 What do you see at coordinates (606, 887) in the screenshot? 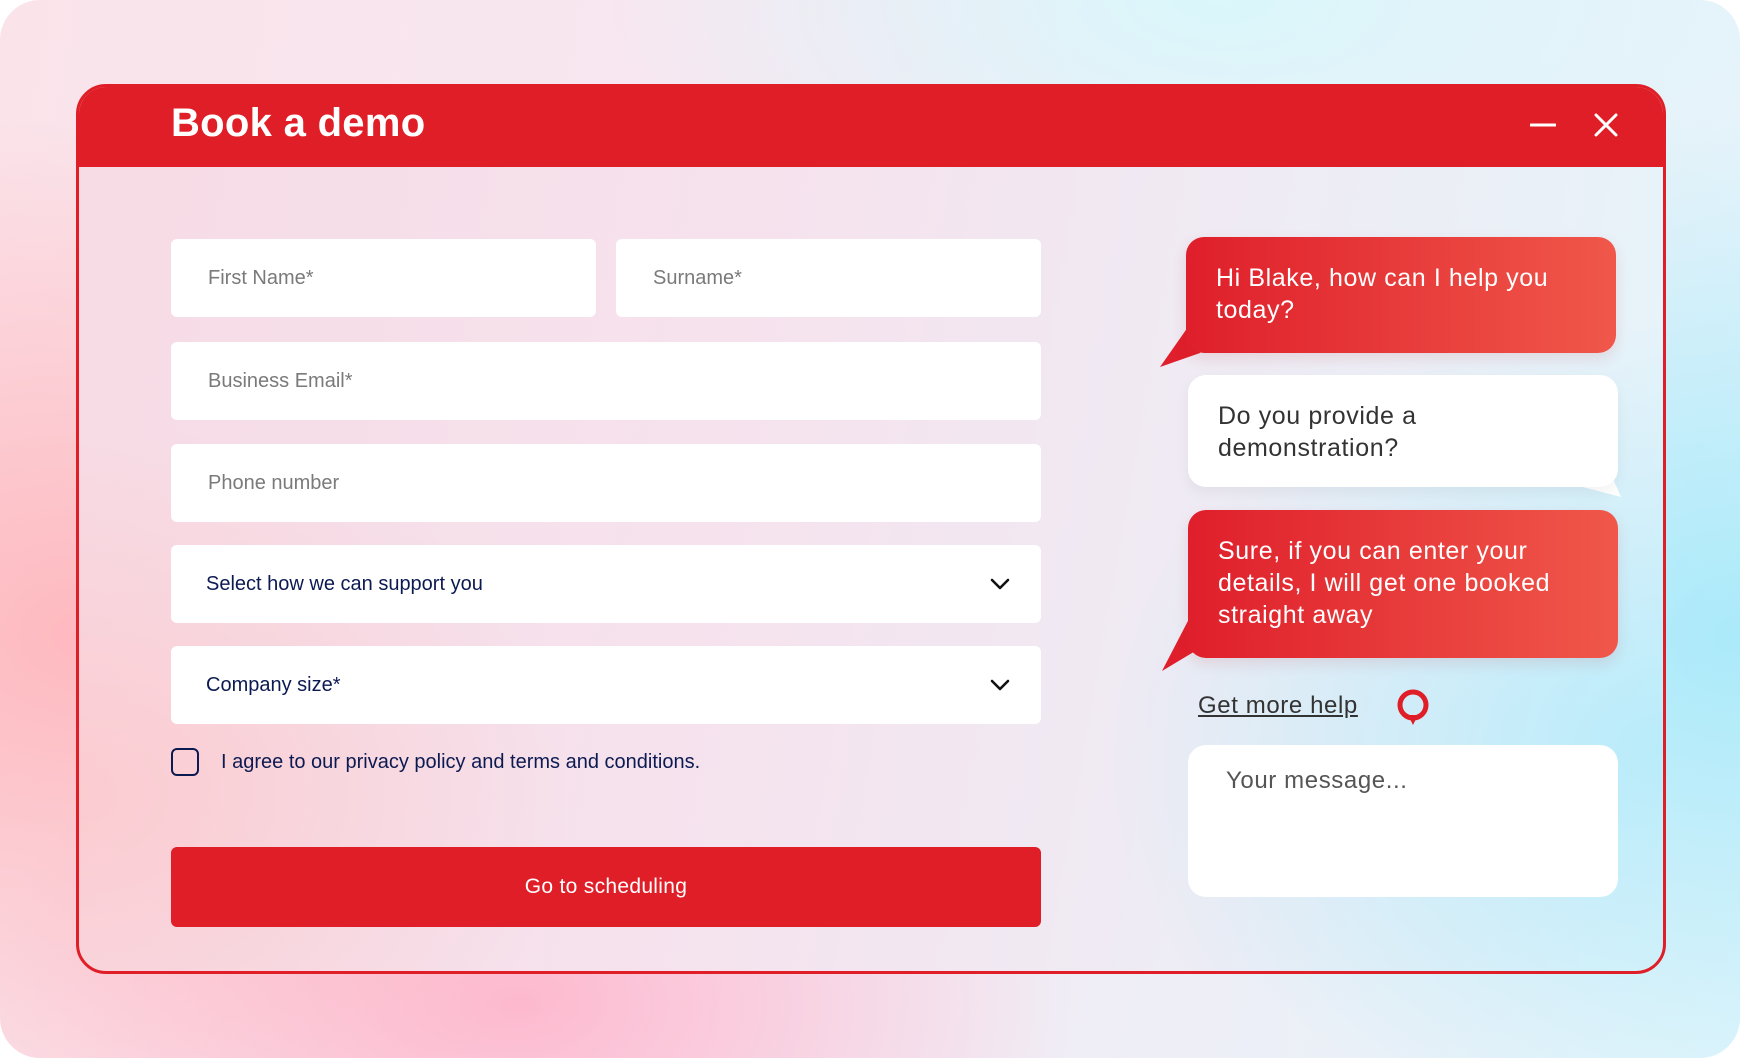
I see `go-to-scheduling-button: Go to scheduling` at bounding box center [606, 887].